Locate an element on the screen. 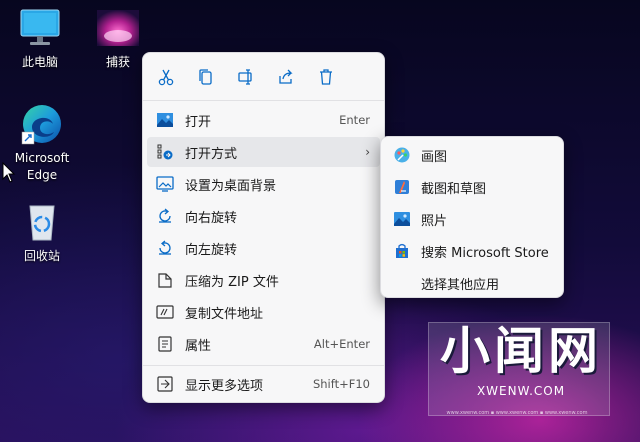 This screenshot has width=640, height=442. submenu-item-snip-sketch: 截图和草图 is located at coordinates (472, 187).